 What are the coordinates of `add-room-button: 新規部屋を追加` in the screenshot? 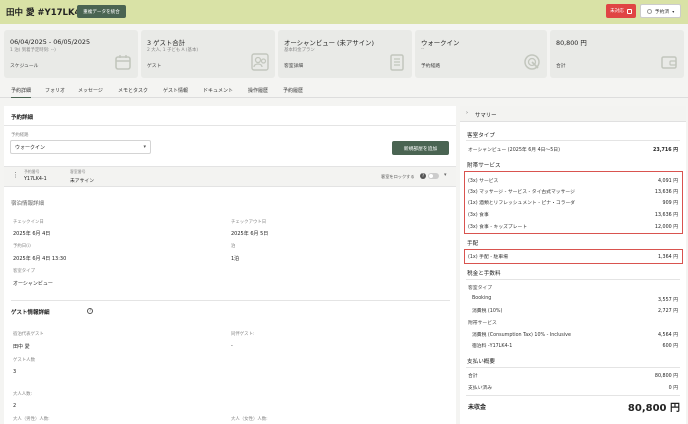 It's located at (420, 148).